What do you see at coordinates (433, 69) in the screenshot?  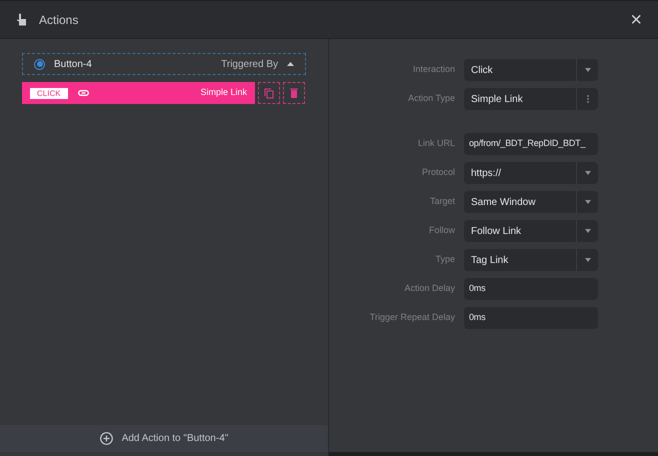 I see `field-label: Interaction` at bounding box center [433, 69].